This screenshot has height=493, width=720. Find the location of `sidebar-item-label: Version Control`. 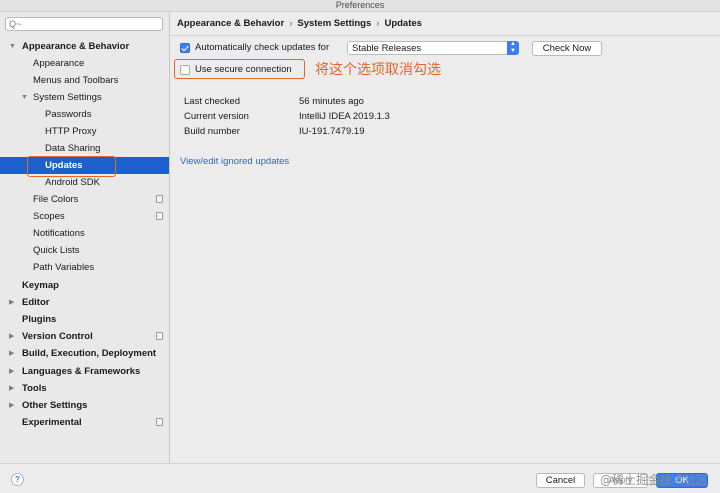

sidebar-item-label: Version Control is located at coordinates (57, 336).